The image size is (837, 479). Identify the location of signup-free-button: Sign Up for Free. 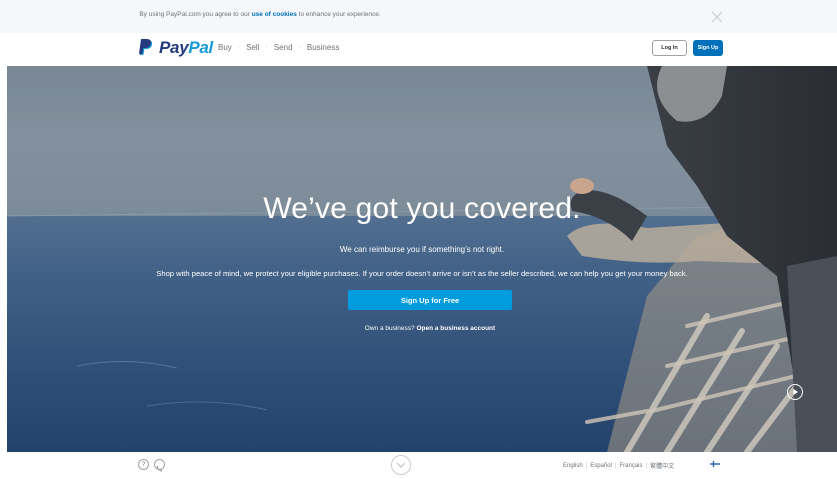
(430, 300).